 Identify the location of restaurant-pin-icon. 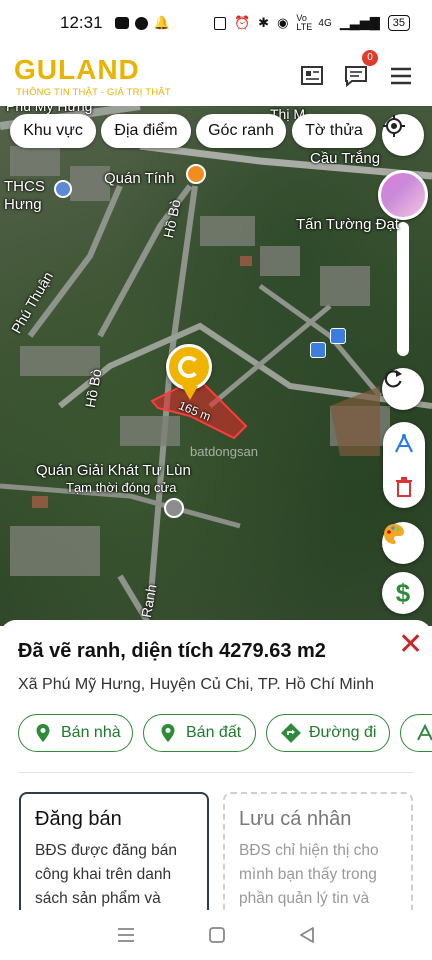
(196, 174).